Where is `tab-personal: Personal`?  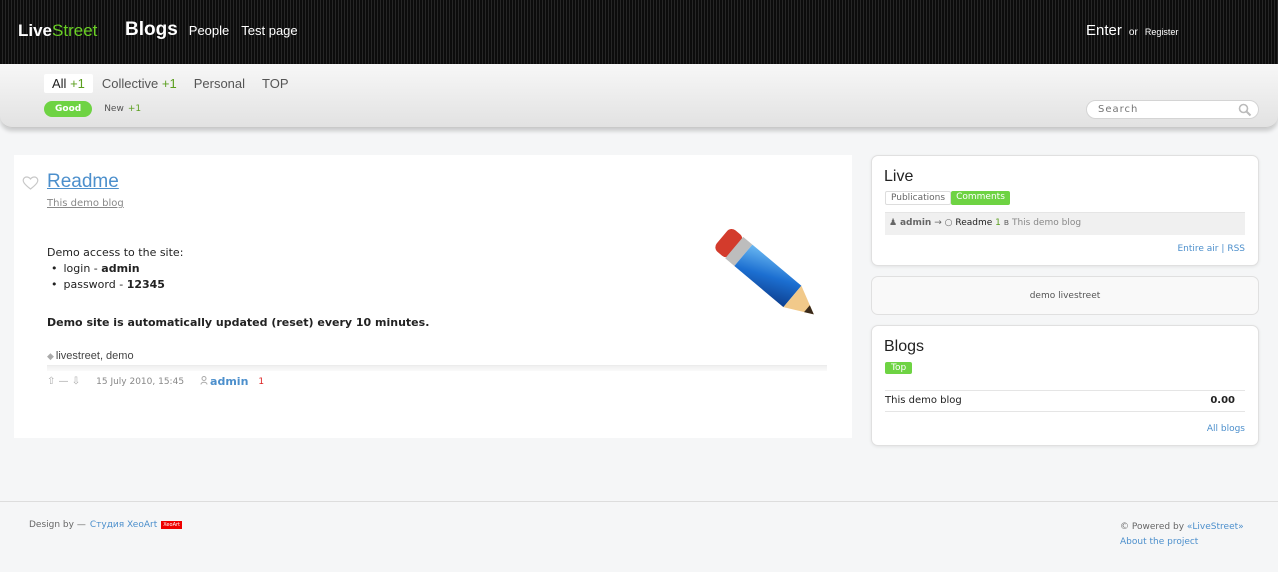
tab-personal: Personal is located at coordinates (219, 83).